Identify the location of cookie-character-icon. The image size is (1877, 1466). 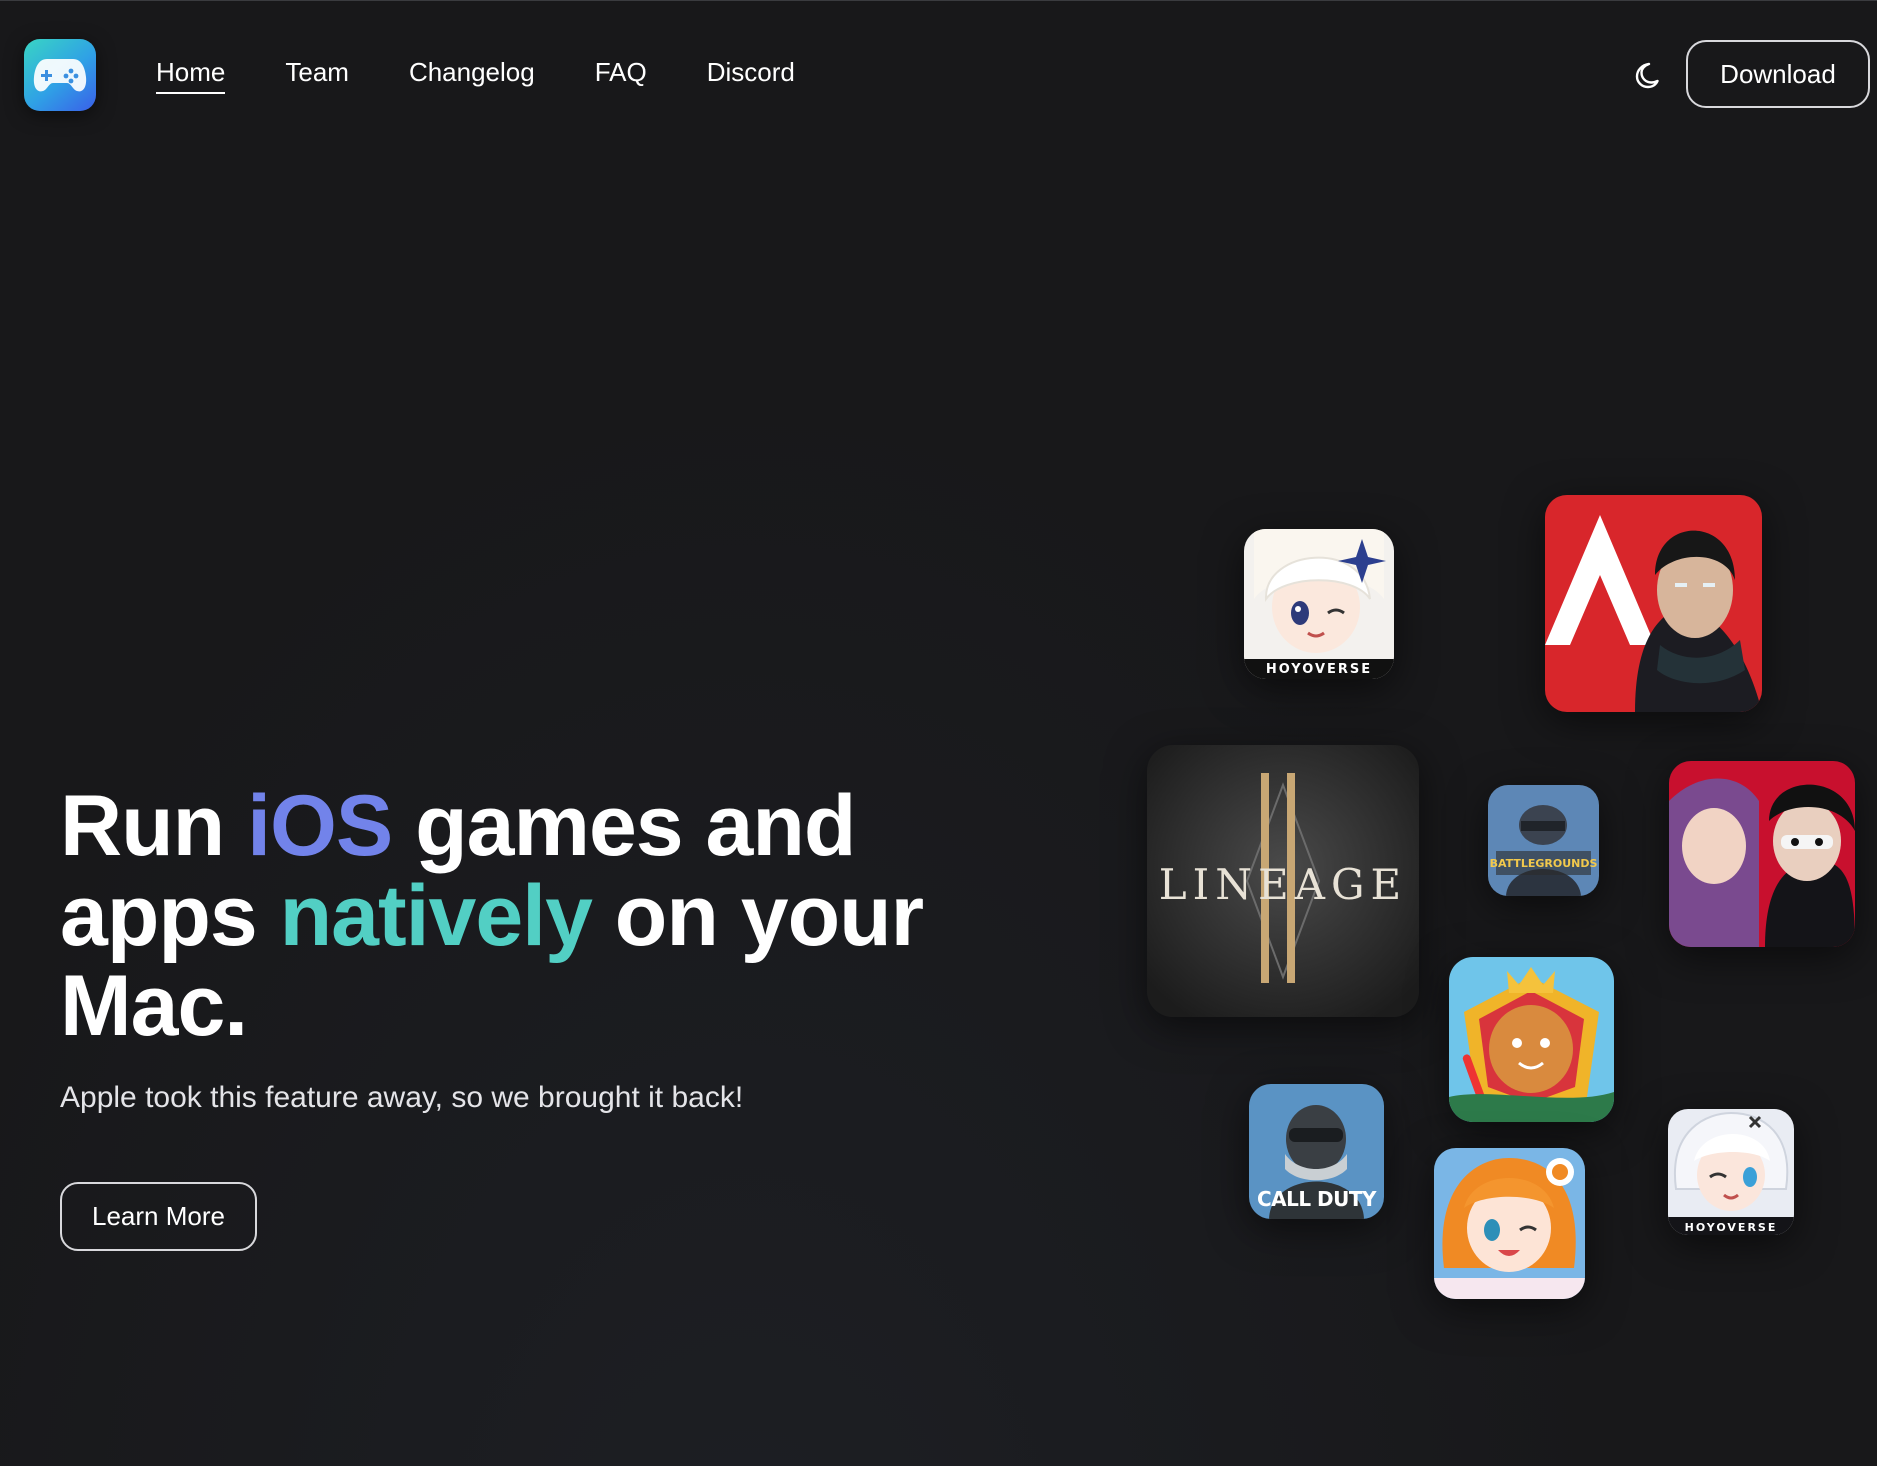
(1531, 1039).